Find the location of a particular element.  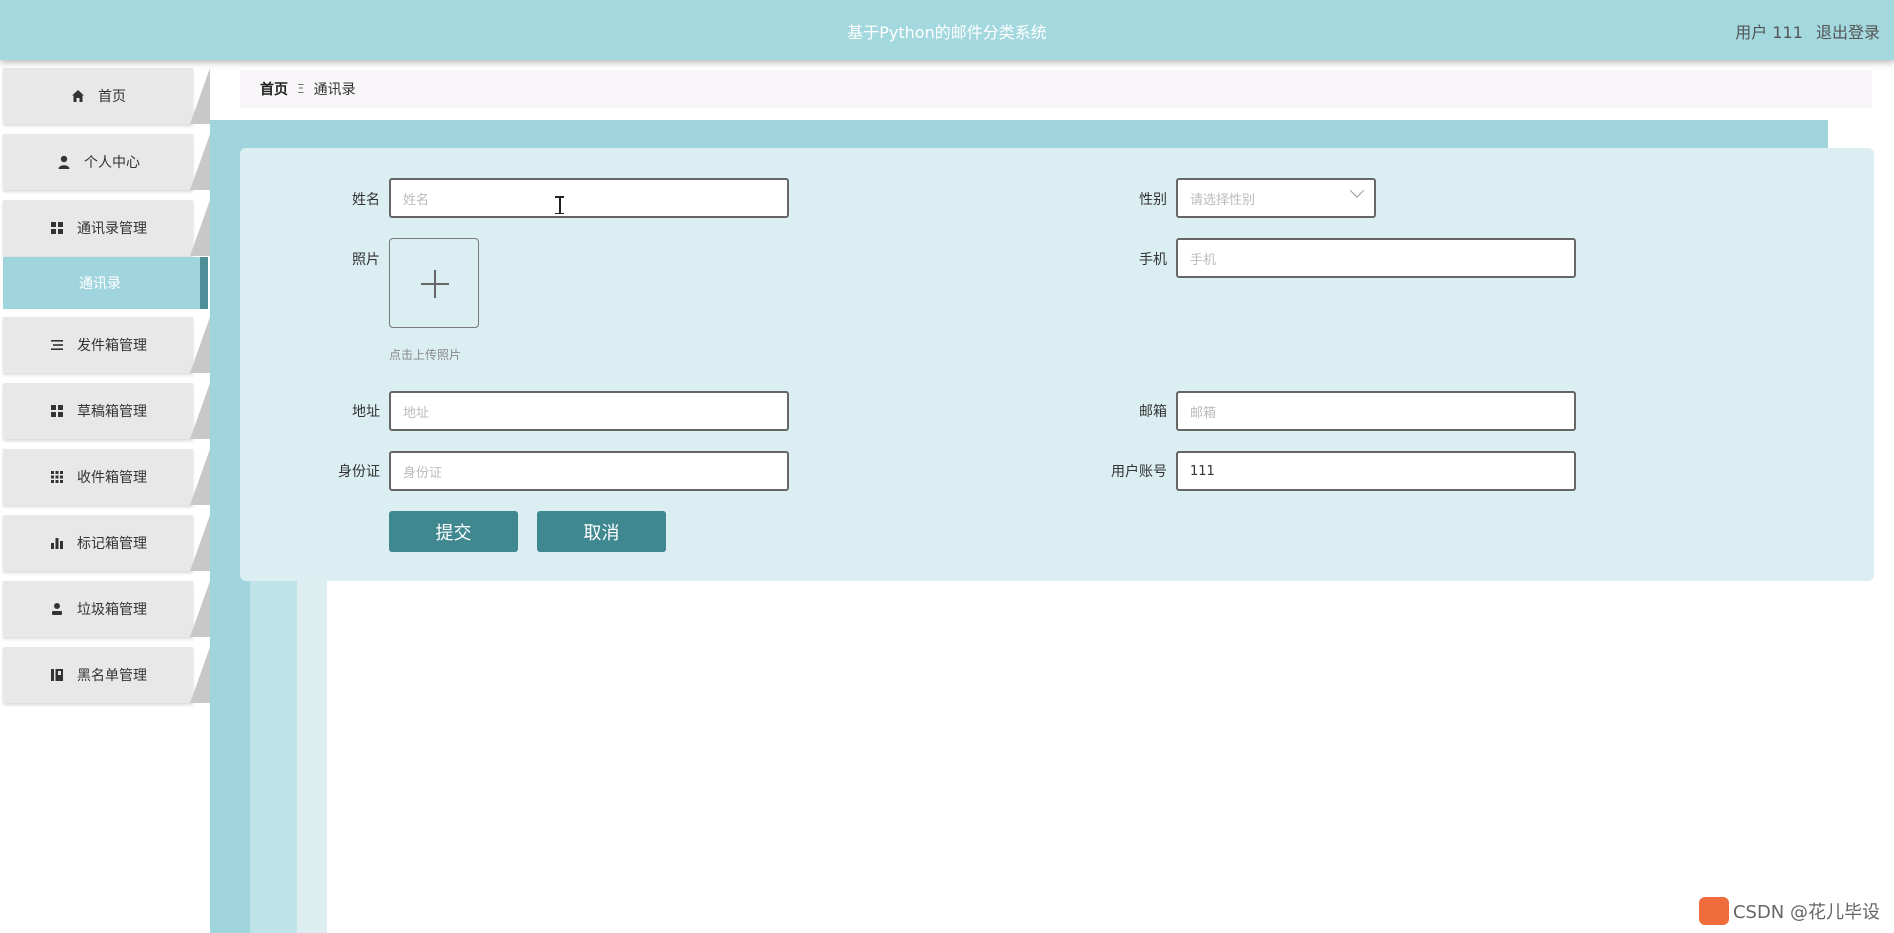

address-label: 地址 is located at coordinates (366, 412).